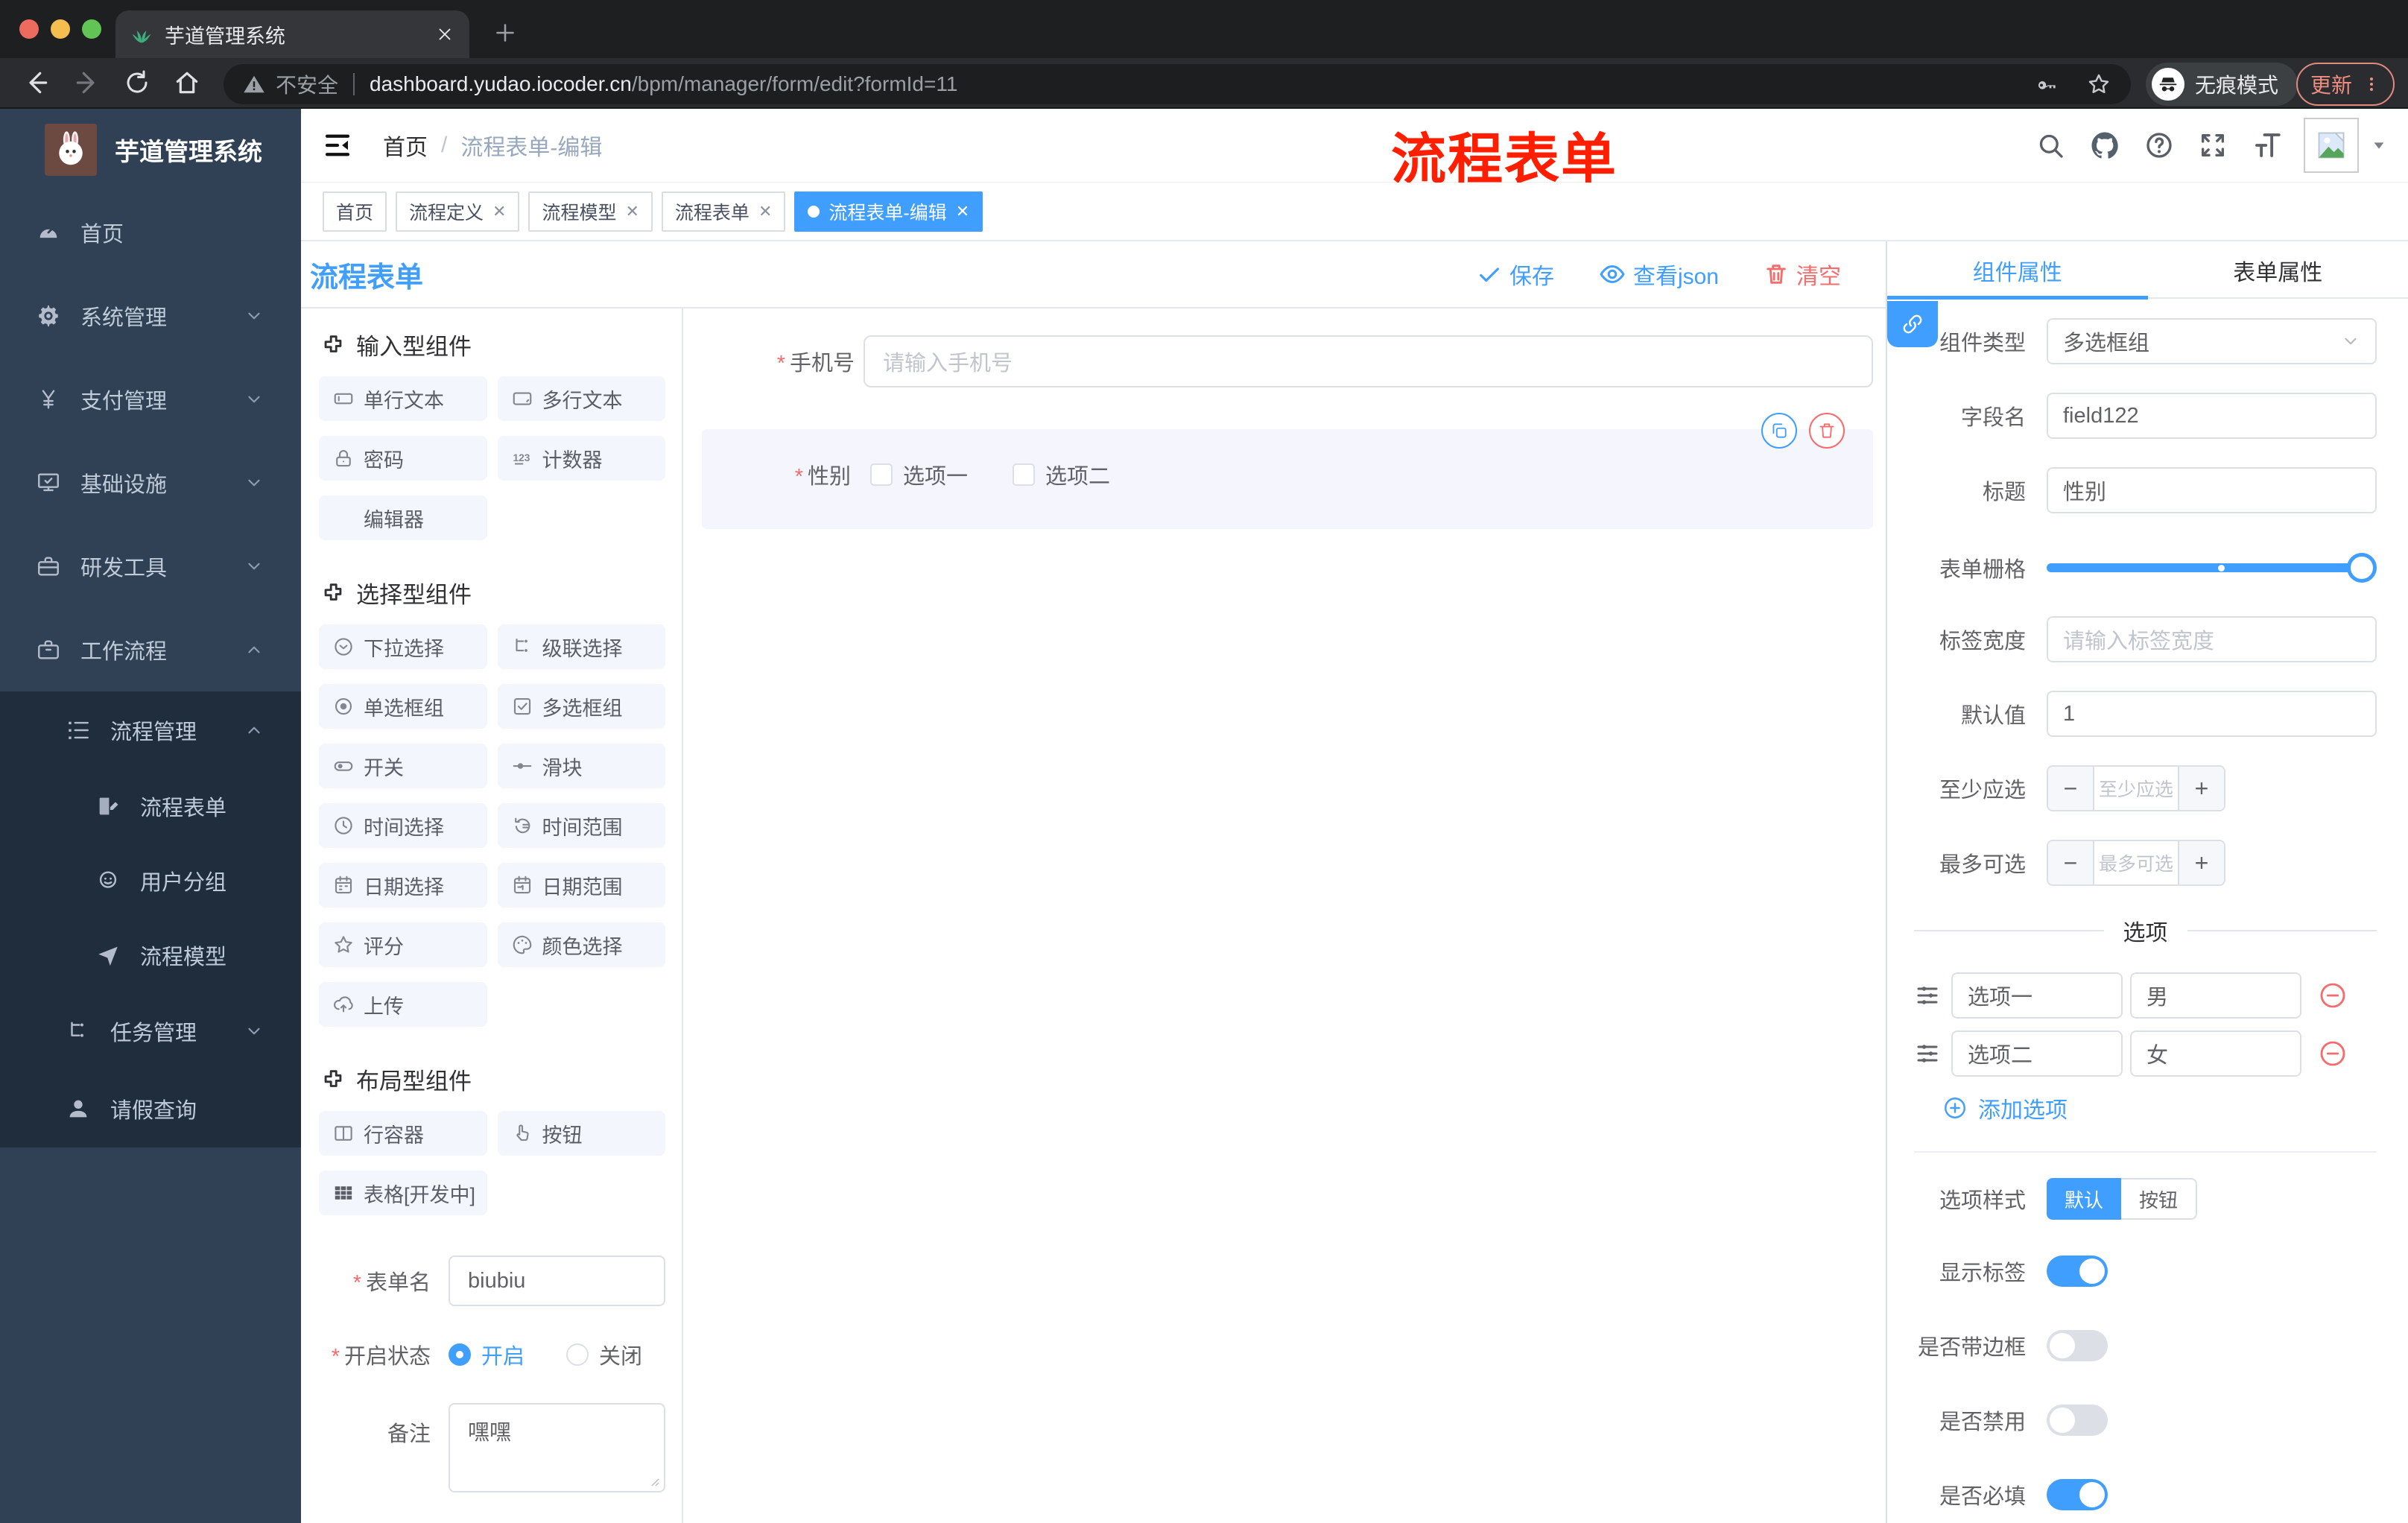 This screenshot has height=1523, width=2408. I want to click on component-chip-slider: 滑块, so click(581, 766).